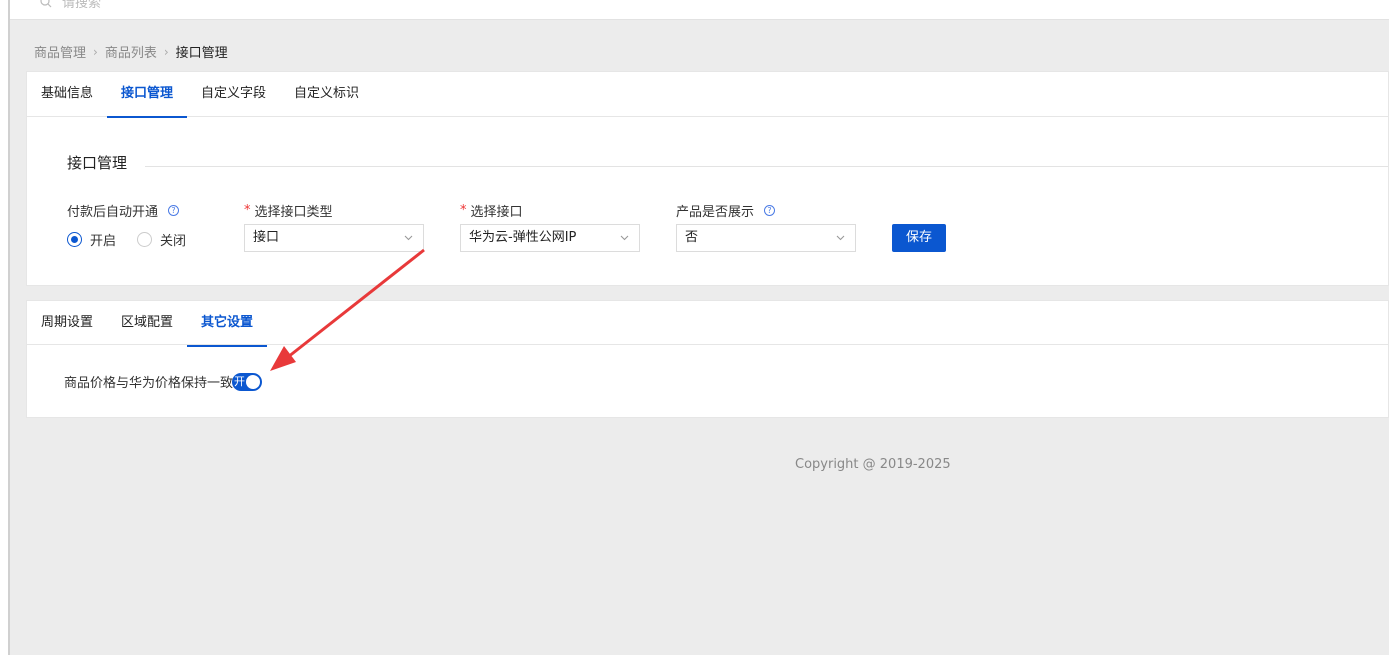 The height and width of the screenshot is (655, 1389). Describe the element at coordinates (707, 324) in the screenshot. I see `bottom-tabs: 周期设置 区域配置 其它设置` at that location.